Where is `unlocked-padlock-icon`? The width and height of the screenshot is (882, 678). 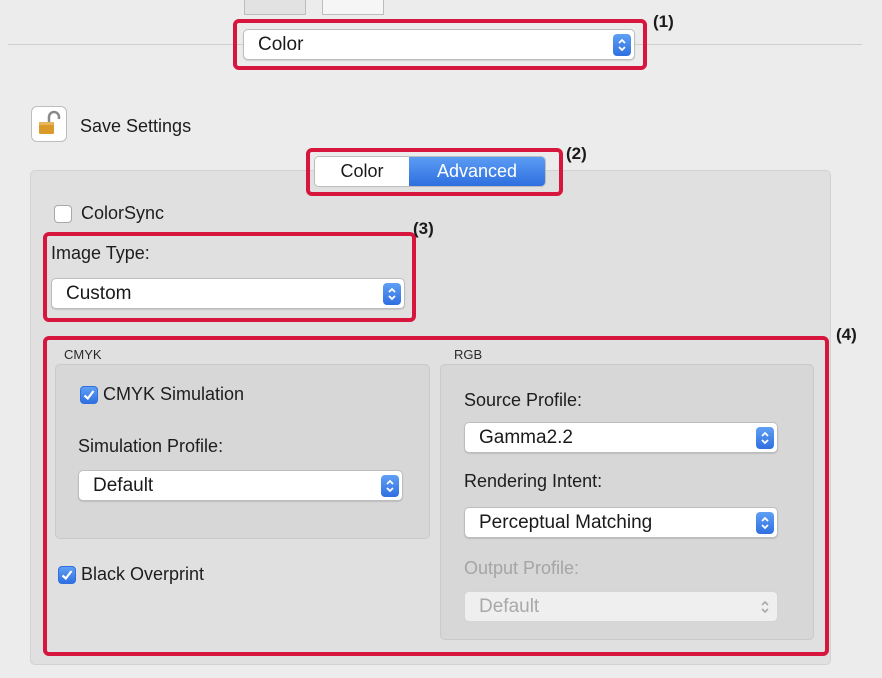 unlocked-padlock-icon is located at coordinates (50, 122).